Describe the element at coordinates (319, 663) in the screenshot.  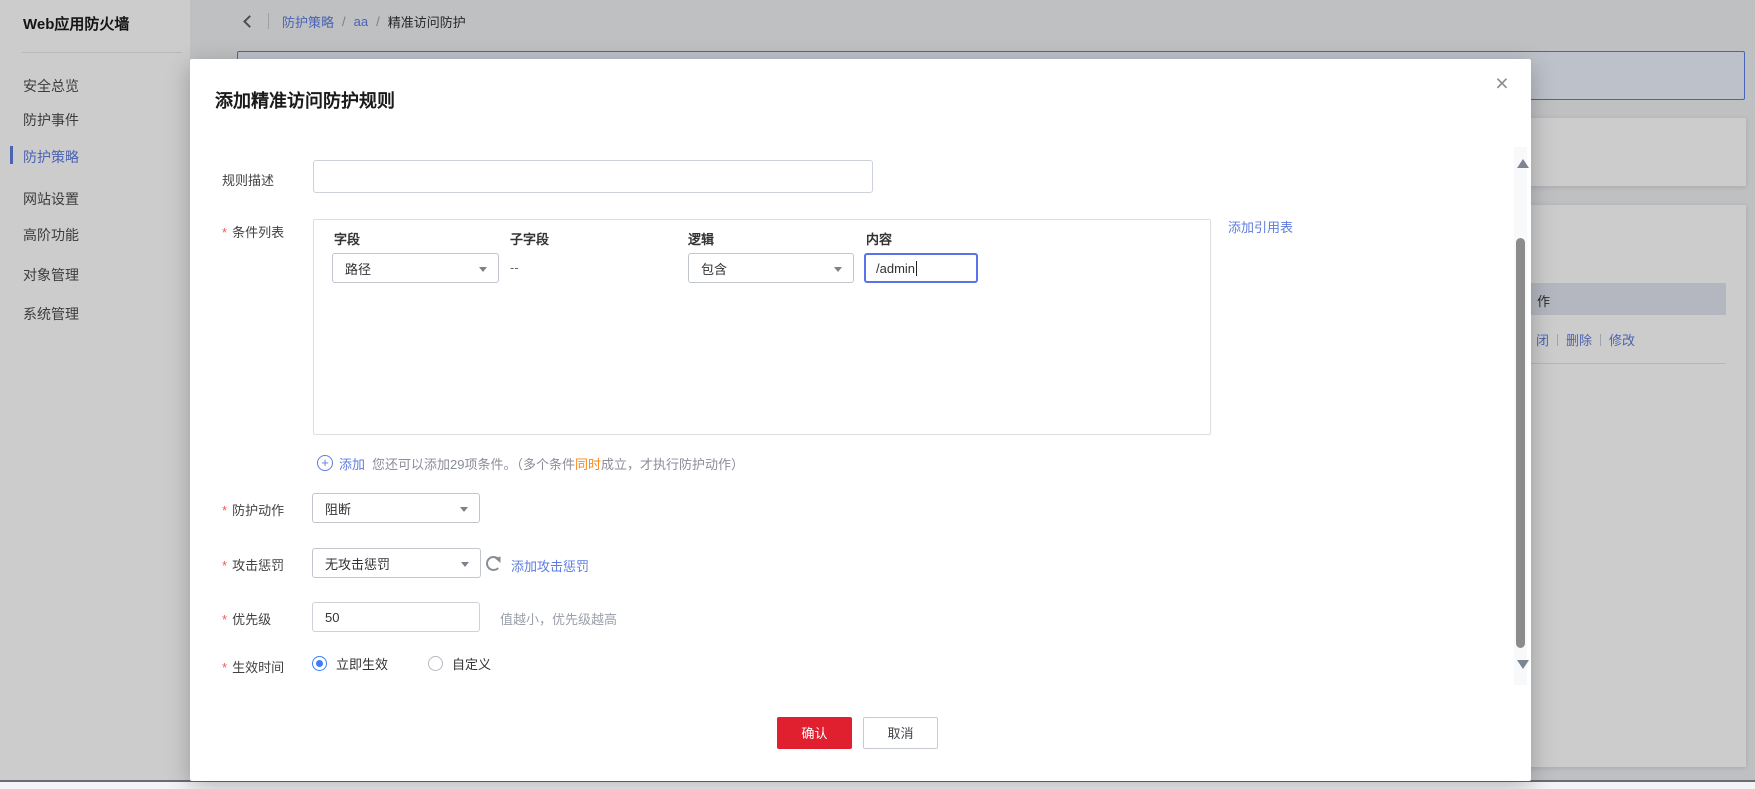
I see `radio-immediate` at that location.